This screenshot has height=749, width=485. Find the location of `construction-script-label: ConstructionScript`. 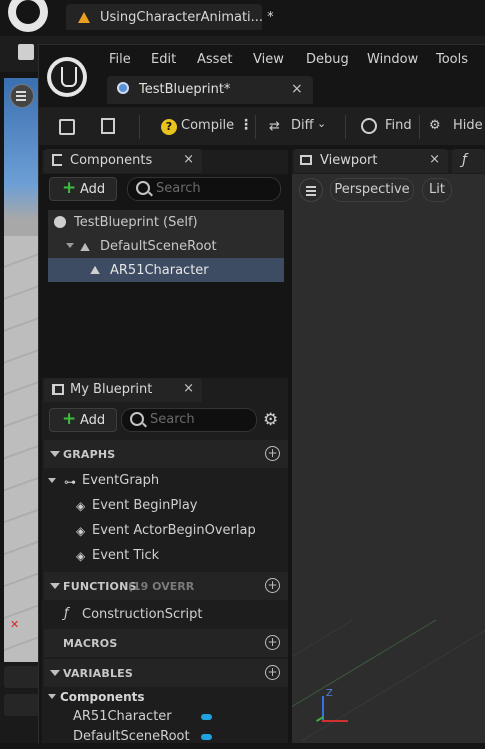

construction-script-label: ConstructionScript is located at coordinates (142, 614).